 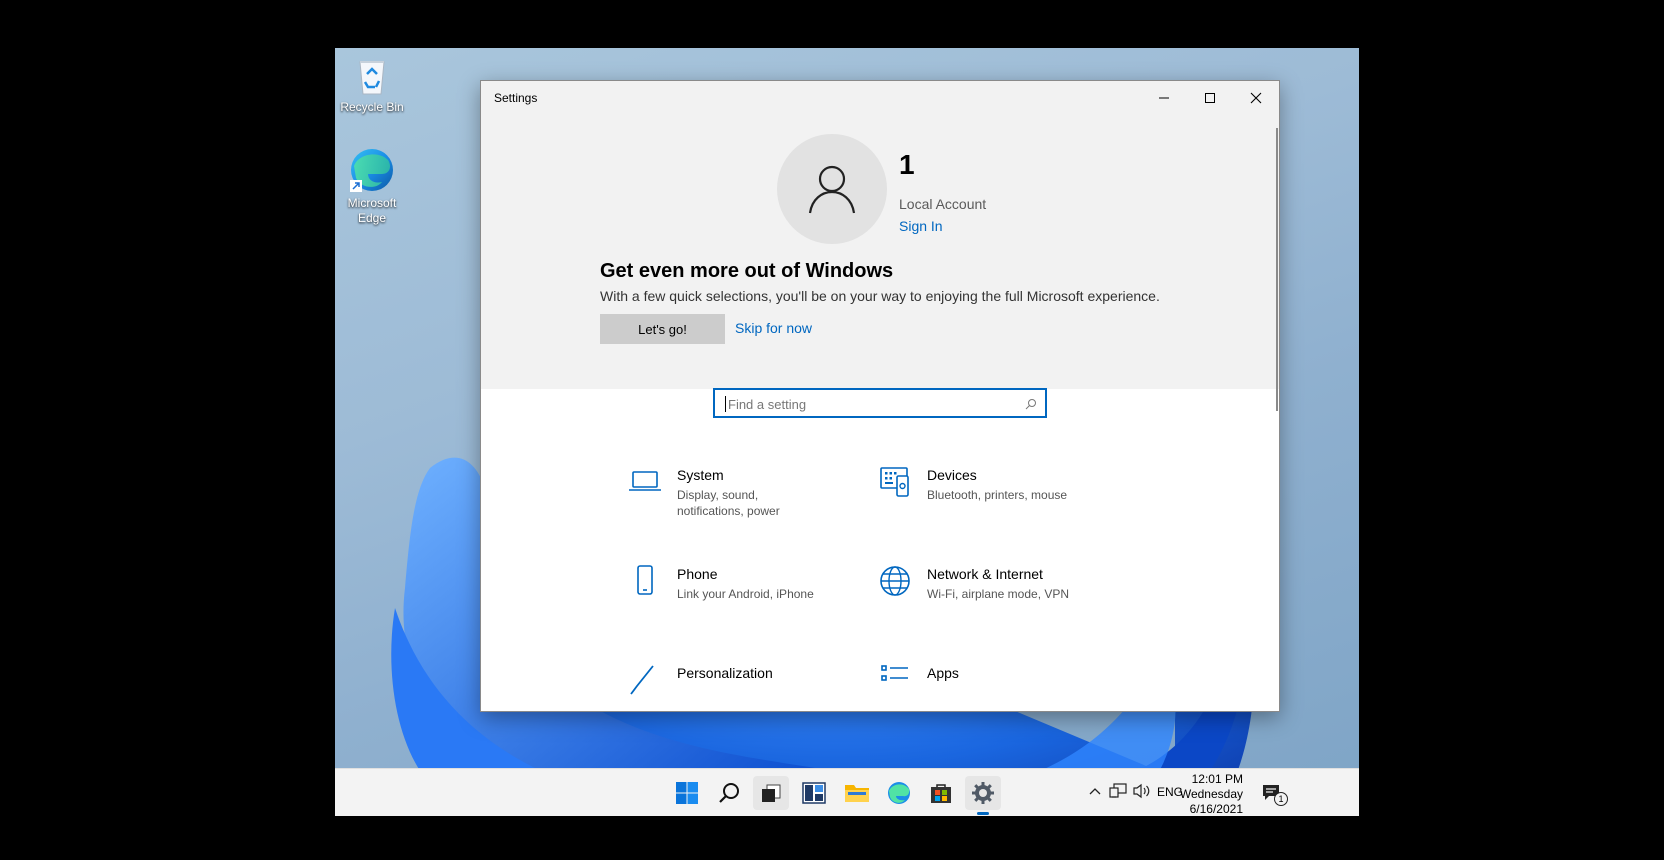 What do you see at coordinates (697, 574) in the screenshot?
I see `category-name: Phone` at bounding box center [697, 574].